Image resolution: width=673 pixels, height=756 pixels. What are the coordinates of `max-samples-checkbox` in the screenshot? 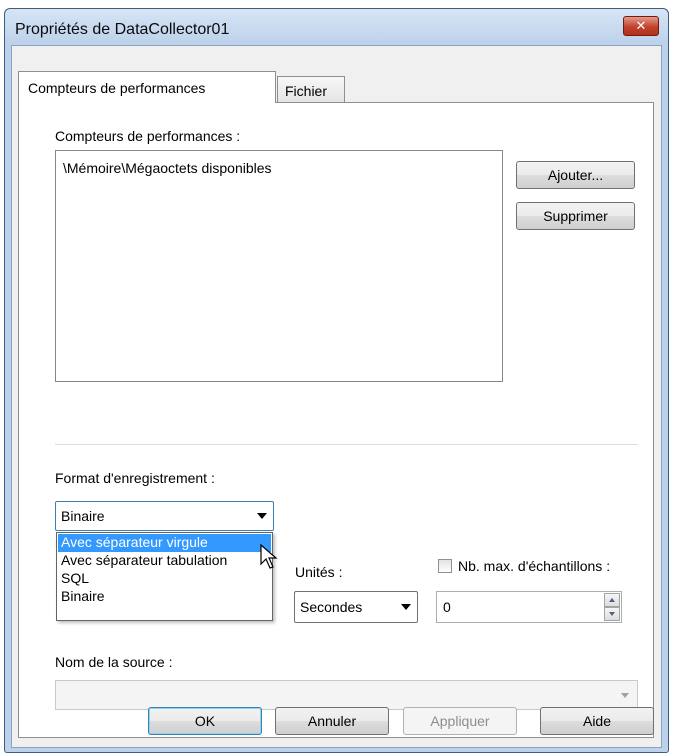 It's located at (445, 566).